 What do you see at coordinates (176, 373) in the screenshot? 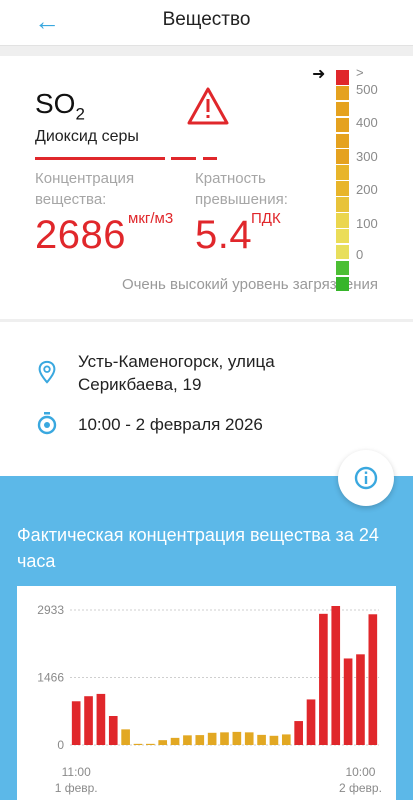
I see `address-text: Усть-Каменогорск, улица Серикбаева, 19` at bounding box center [176, 373].